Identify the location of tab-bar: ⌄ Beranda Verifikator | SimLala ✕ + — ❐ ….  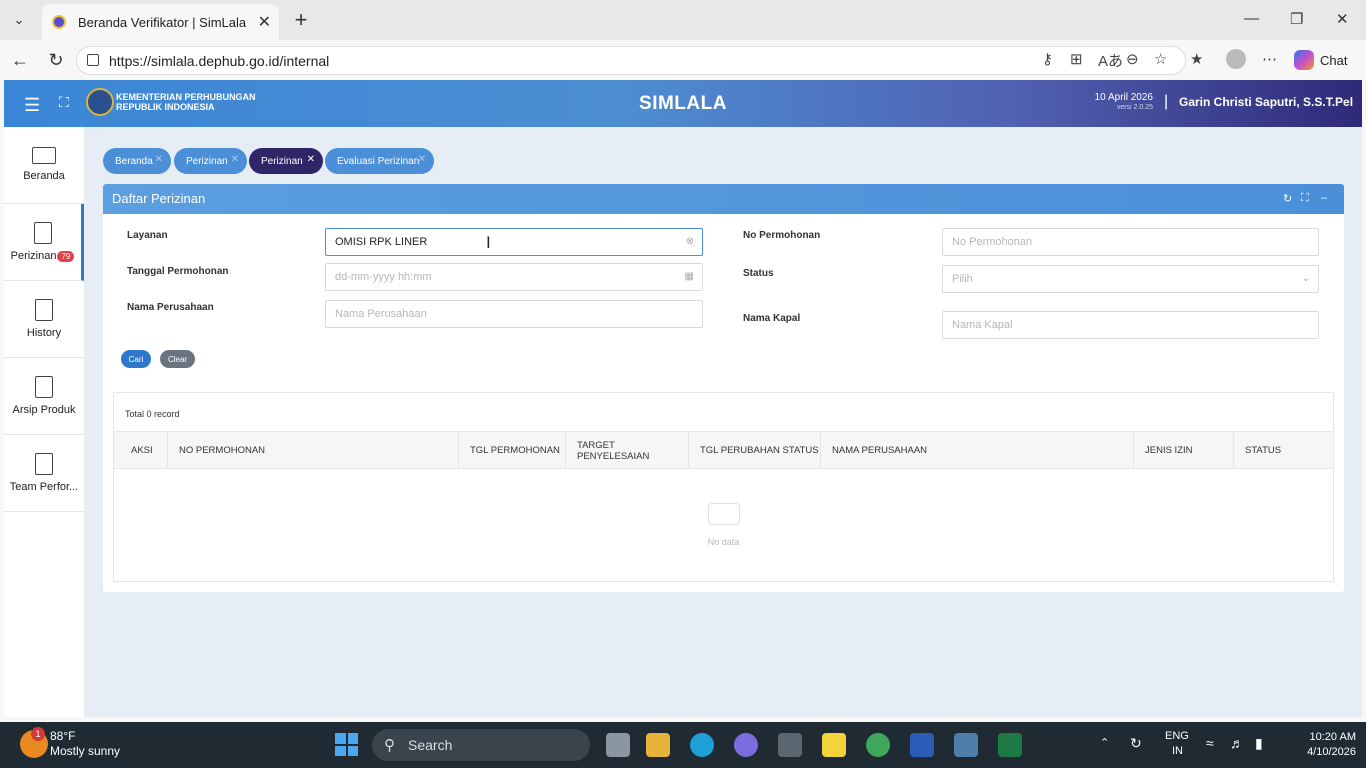
(683, 20).